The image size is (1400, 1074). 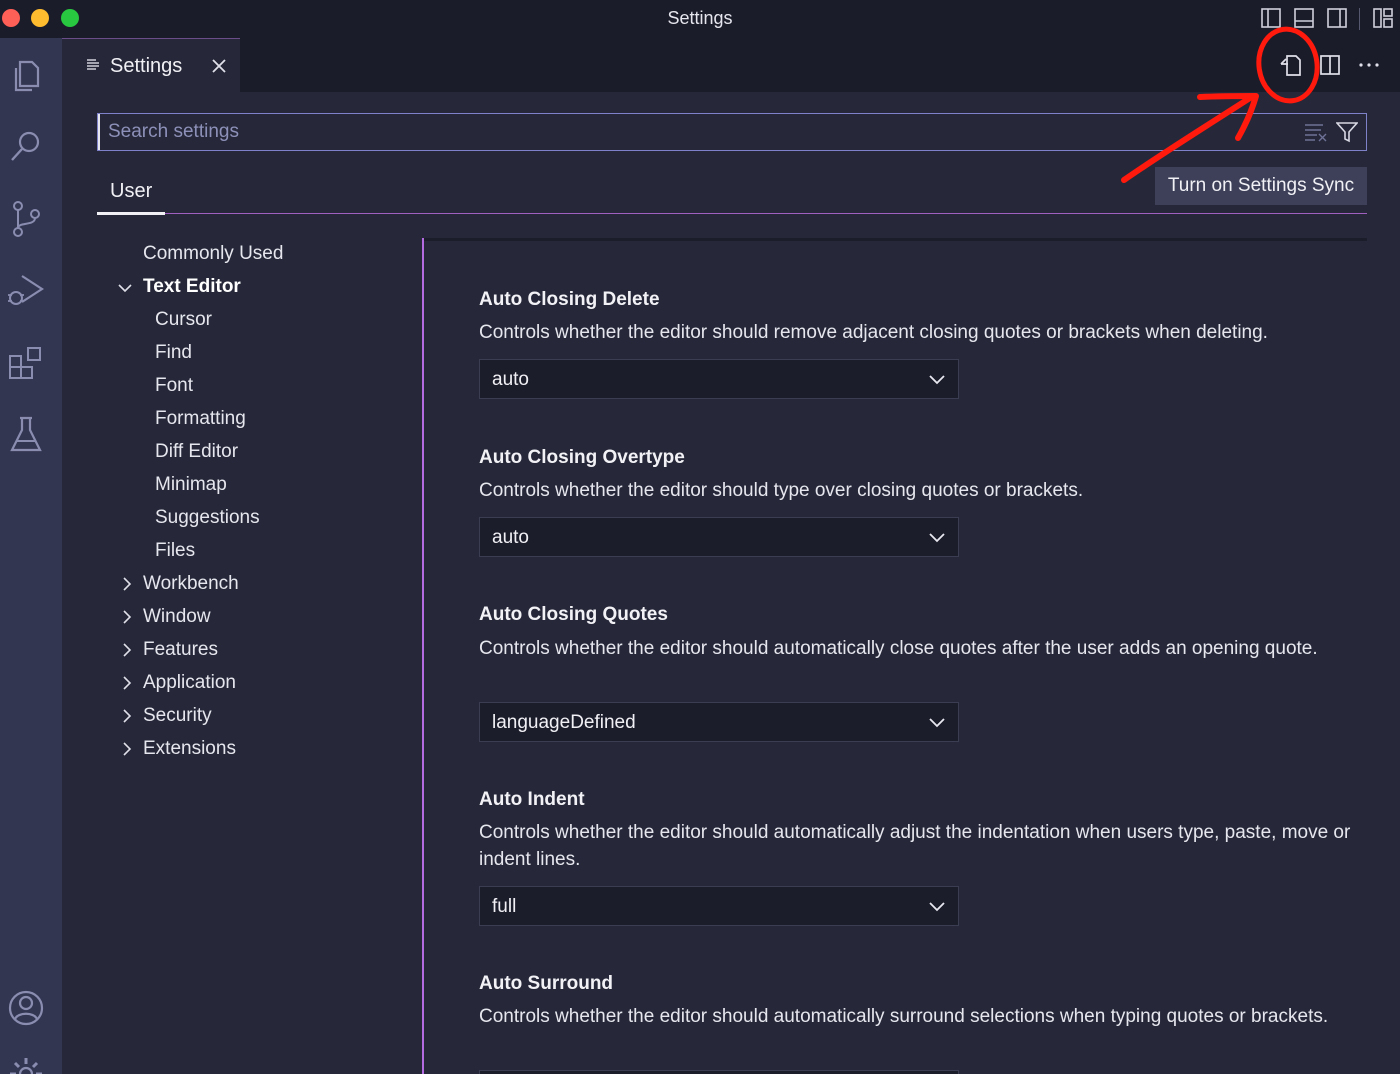 What do you see at coordinates (719, 379) in the screenshot?
I see `auto-closing-delete-select: auto` at bounding box center [719, 379].